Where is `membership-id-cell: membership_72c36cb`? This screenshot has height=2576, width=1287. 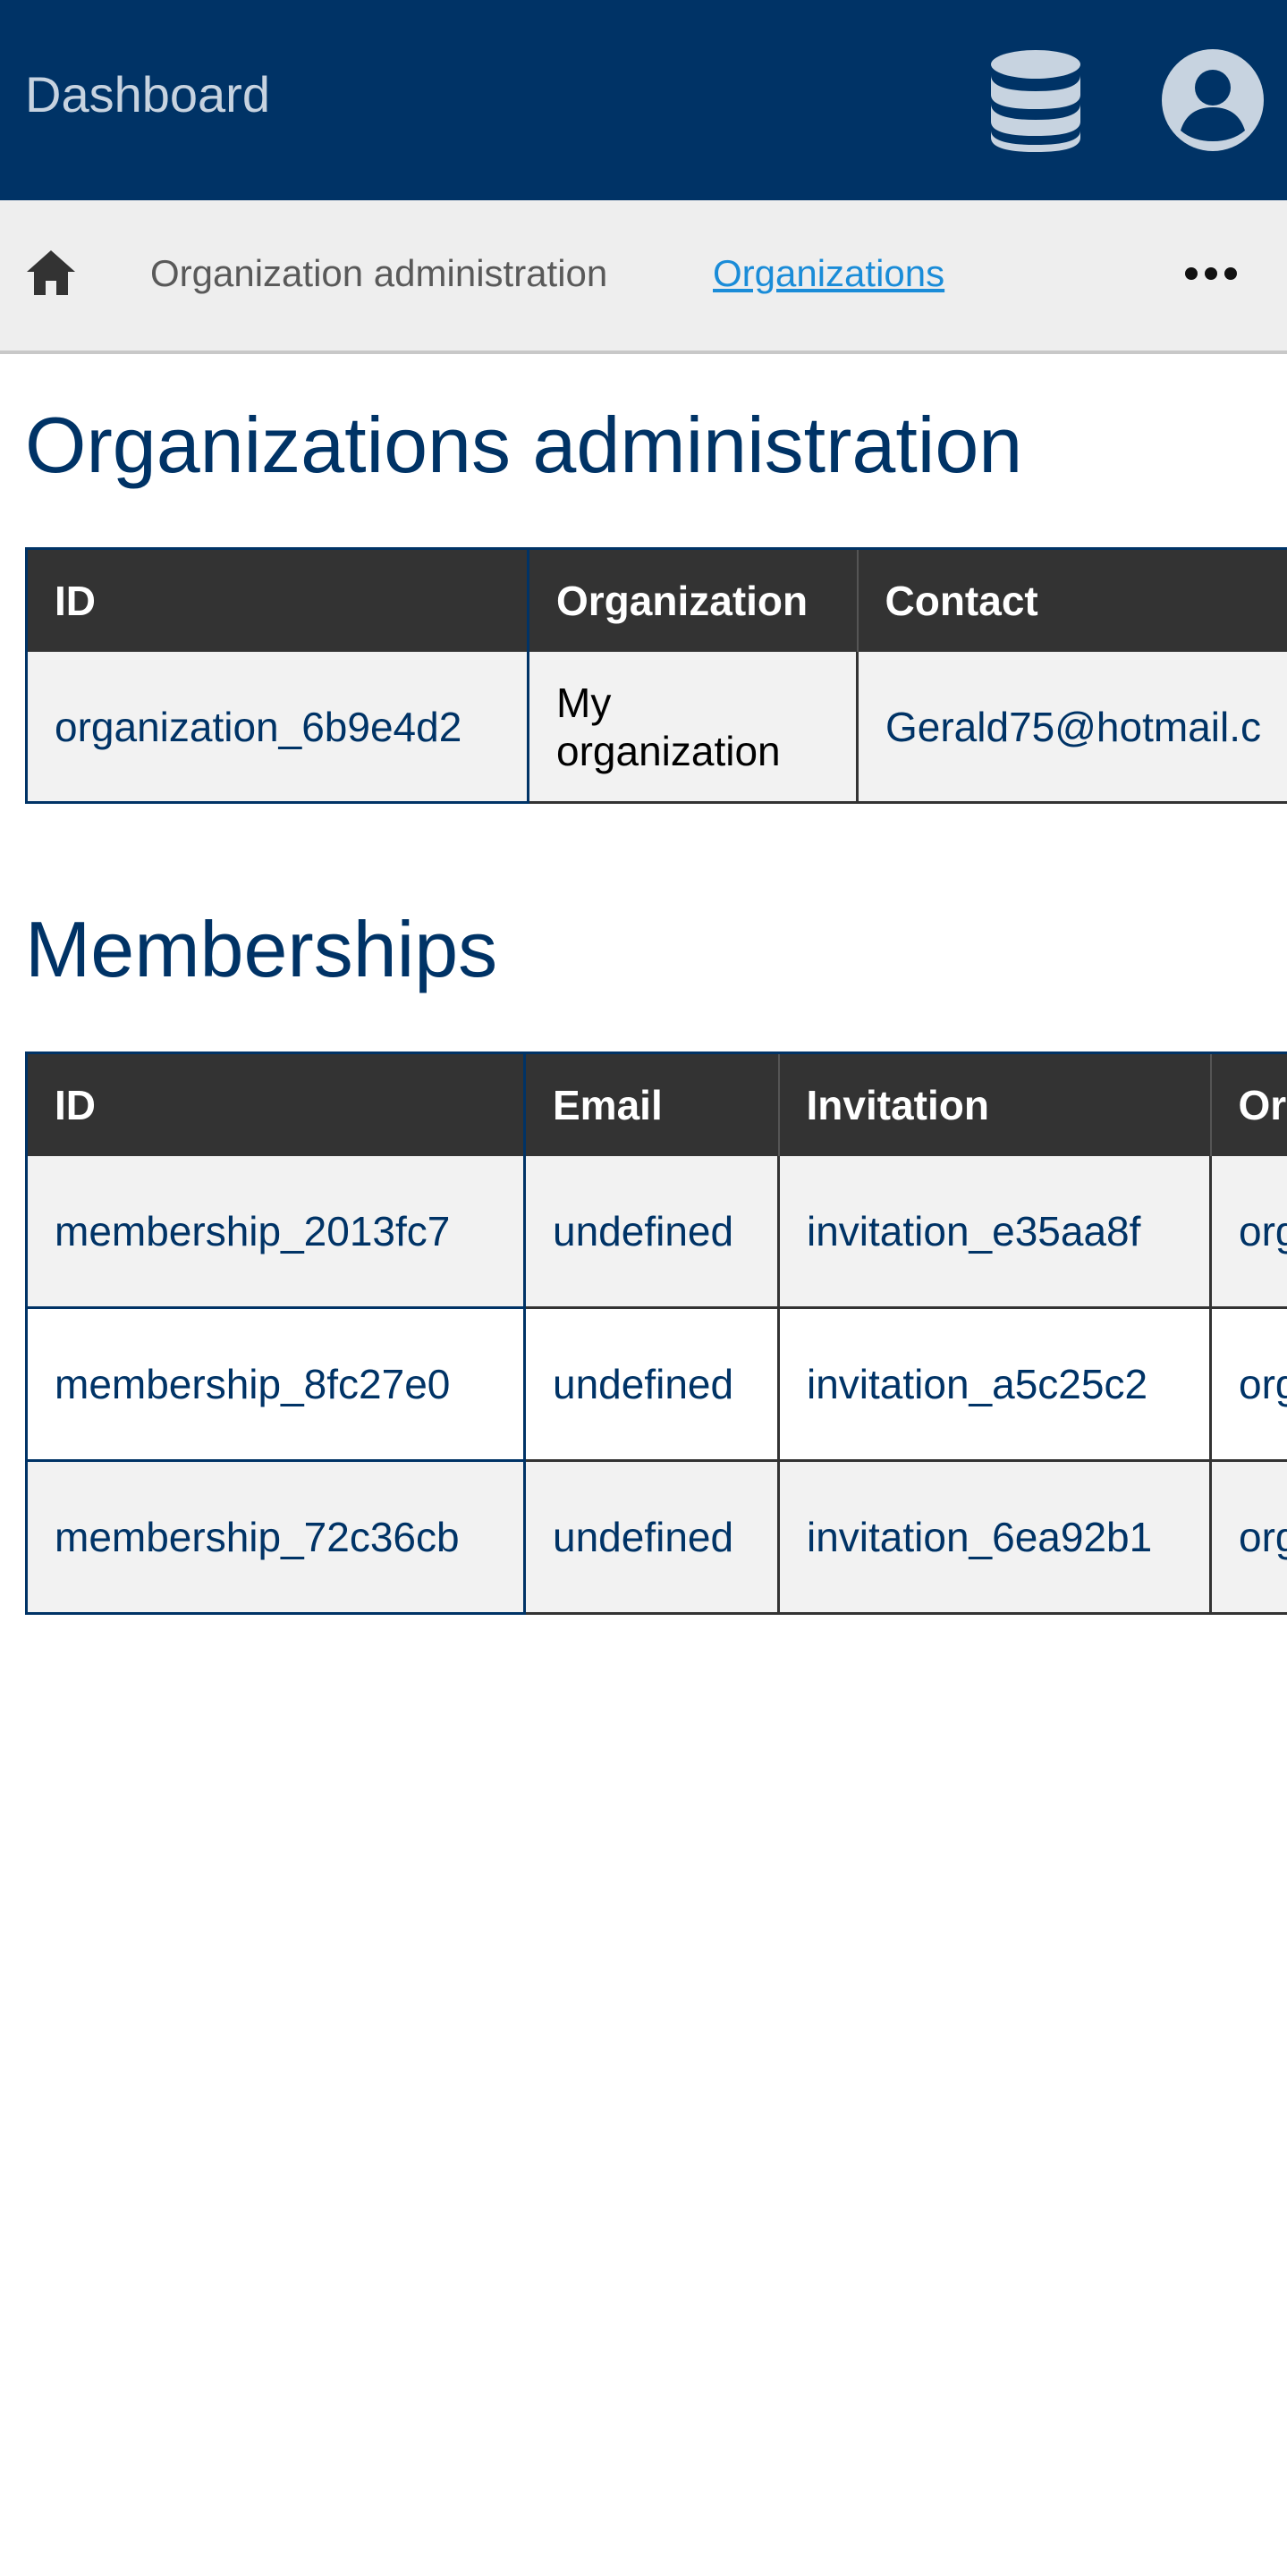 membership-id-cell: membership_72c36cb is located at coordinates (275, 1537).